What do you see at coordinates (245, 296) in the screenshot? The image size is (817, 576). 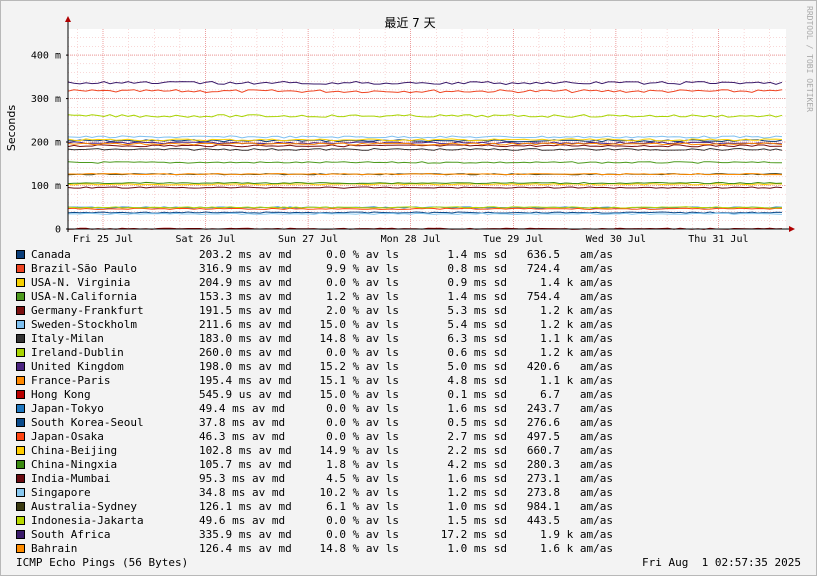 I see `legend-median: 153.3 ms av md` at bounding box center [245, 296].